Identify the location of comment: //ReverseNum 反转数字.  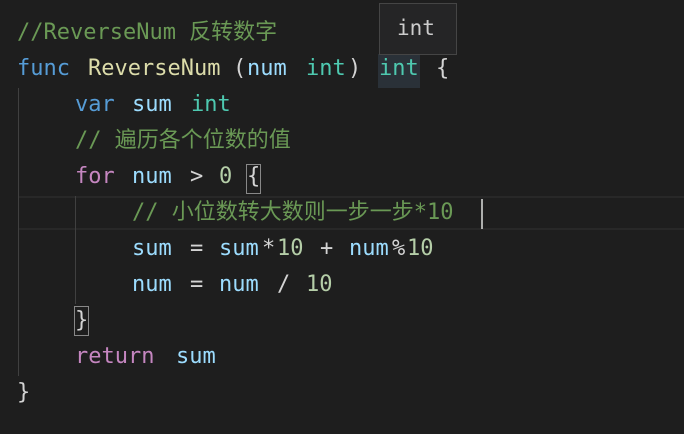
(147, 32).